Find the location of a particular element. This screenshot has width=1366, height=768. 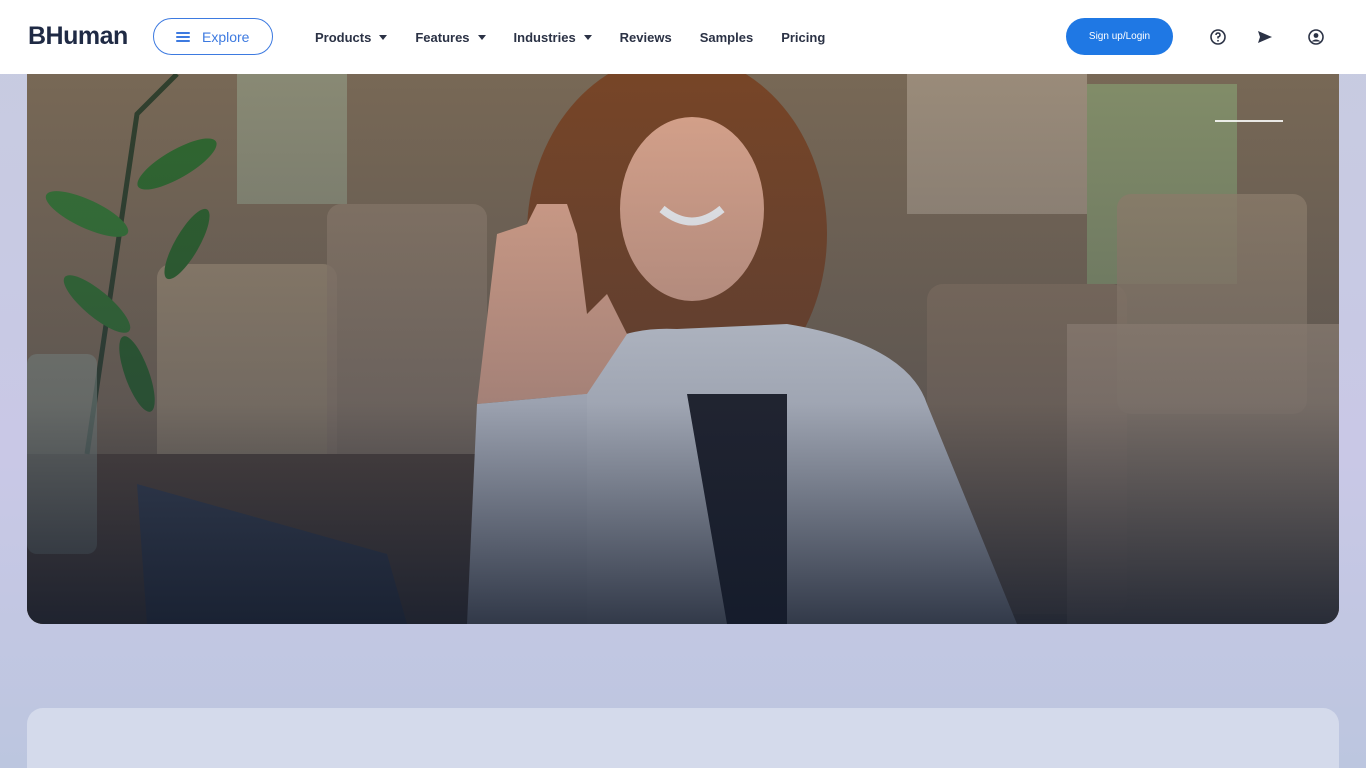

nav-pricing: Pricing is located at coordinates (803, 37).